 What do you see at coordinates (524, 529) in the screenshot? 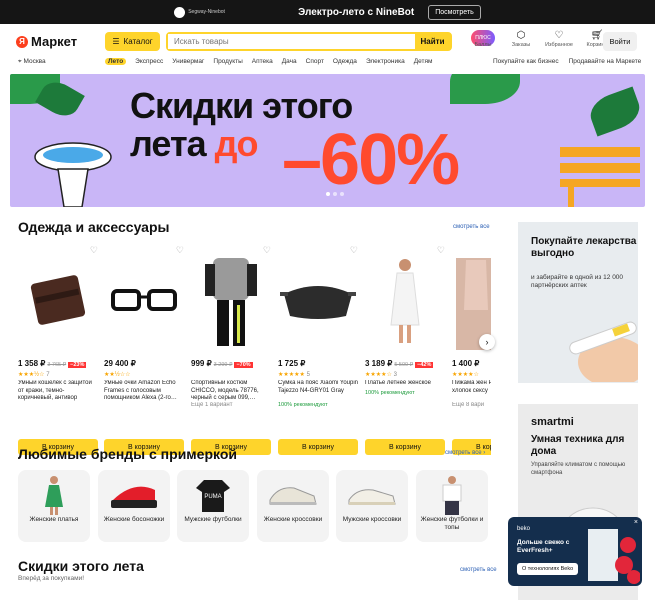
I see `beko-logo: beko` at bounding box center [524, 529].